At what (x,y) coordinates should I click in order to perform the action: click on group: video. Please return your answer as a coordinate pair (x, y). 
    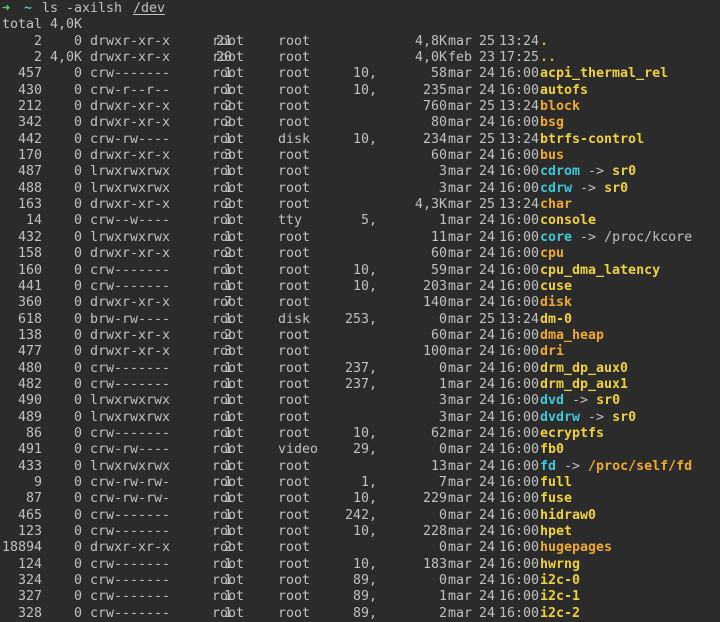
    Looking at the image, I should click on (298, 450).